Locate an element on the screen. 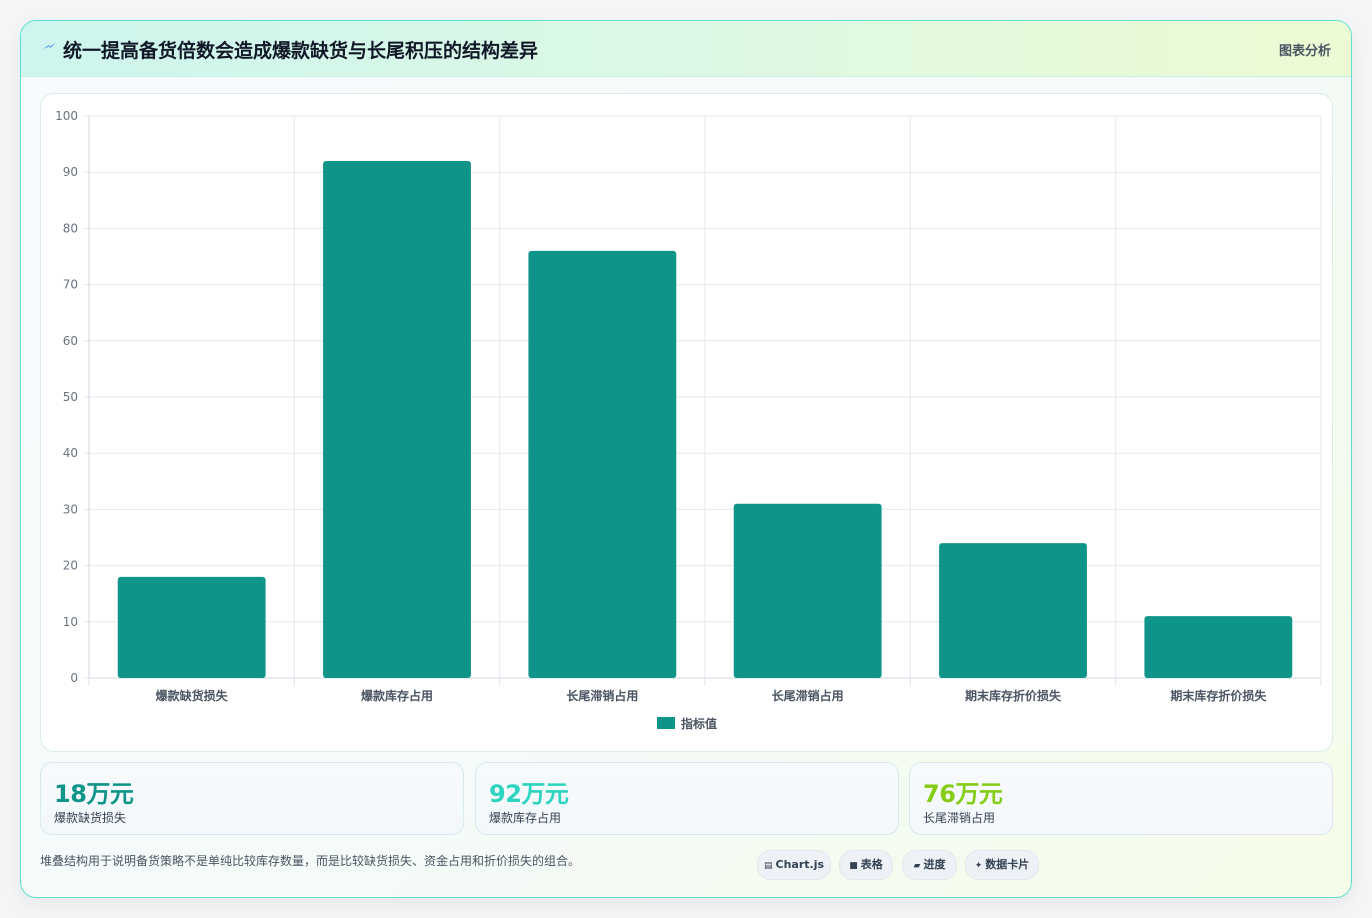 The width and height of the screenshot is (1372, 918). legend-swatch is located at coordinates (666, 723).